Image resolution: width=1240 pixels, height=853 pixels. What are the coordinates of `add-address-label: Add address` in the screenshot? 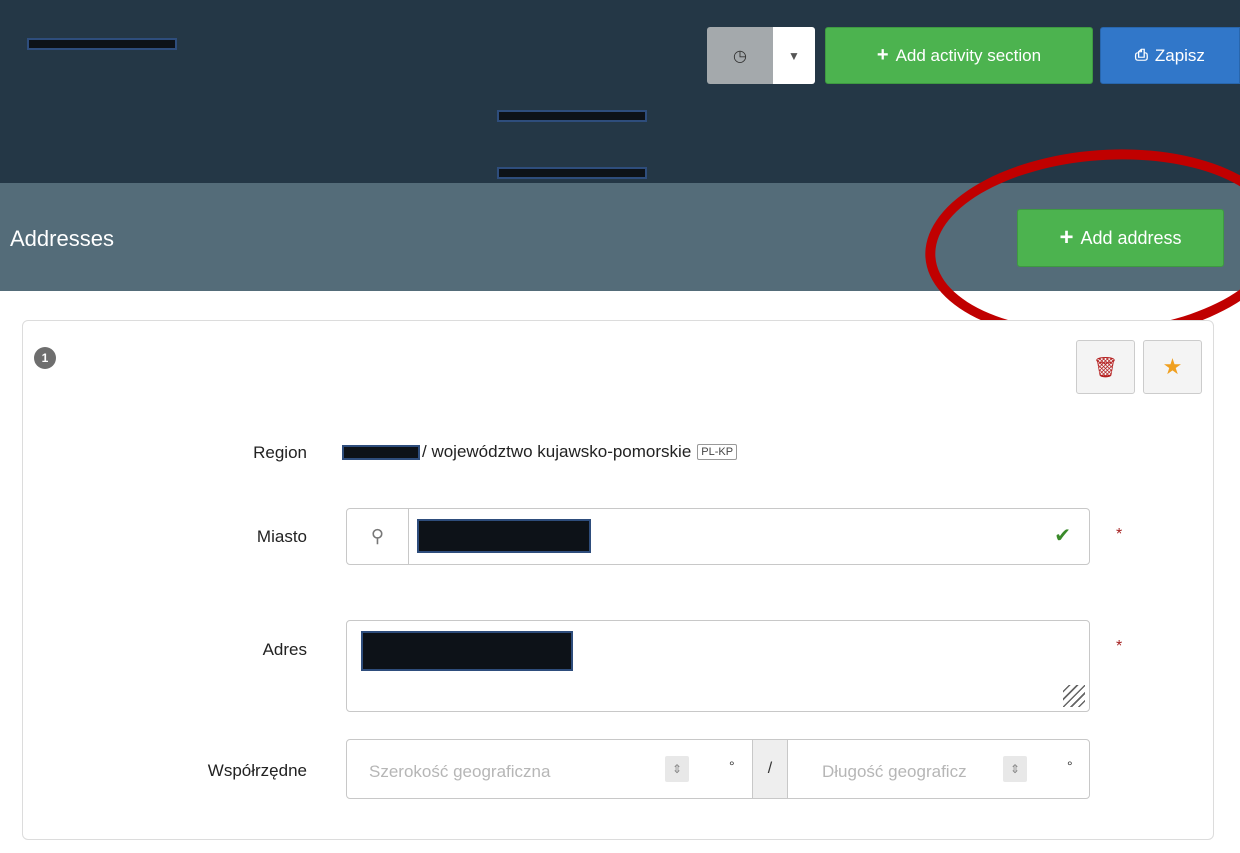 It's located at (1131, 237).